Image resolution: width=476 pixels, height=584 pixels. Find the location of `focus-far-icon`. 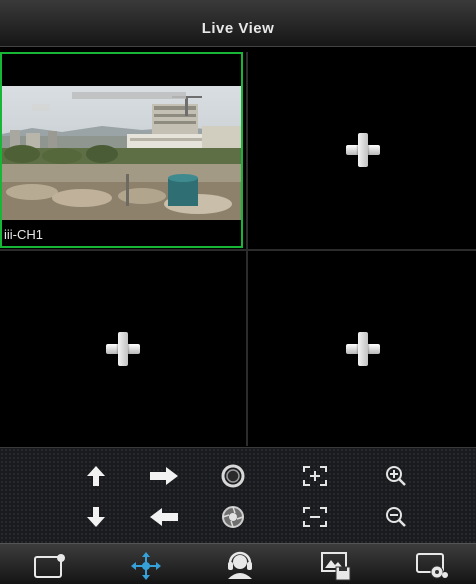

focus-far-icon is located at coordinates (315, 517).